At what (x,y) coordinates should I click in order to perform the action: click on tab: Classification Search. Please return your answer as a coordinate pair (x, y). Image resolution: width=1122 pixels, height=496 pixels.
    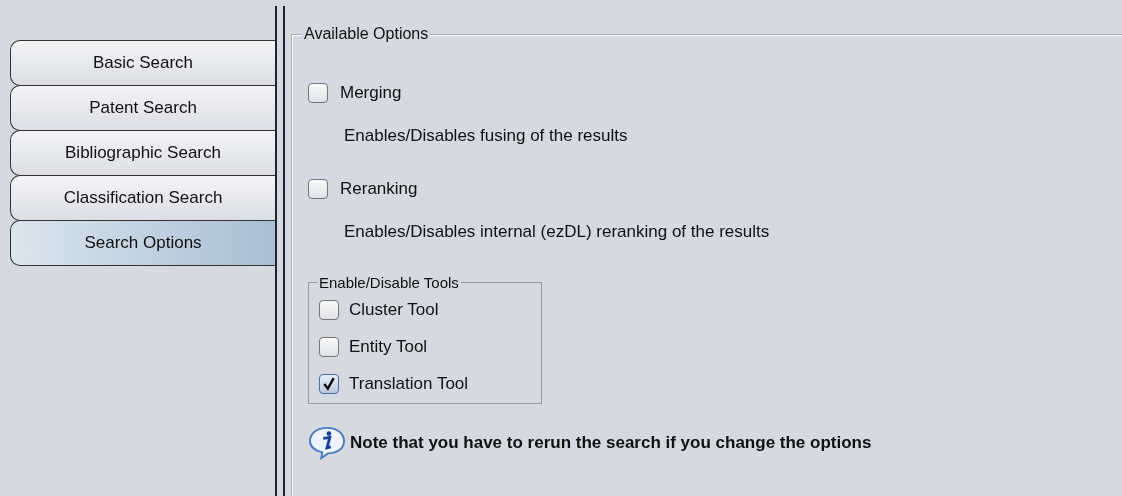
    Looking at the image, I should click on (142, 198).